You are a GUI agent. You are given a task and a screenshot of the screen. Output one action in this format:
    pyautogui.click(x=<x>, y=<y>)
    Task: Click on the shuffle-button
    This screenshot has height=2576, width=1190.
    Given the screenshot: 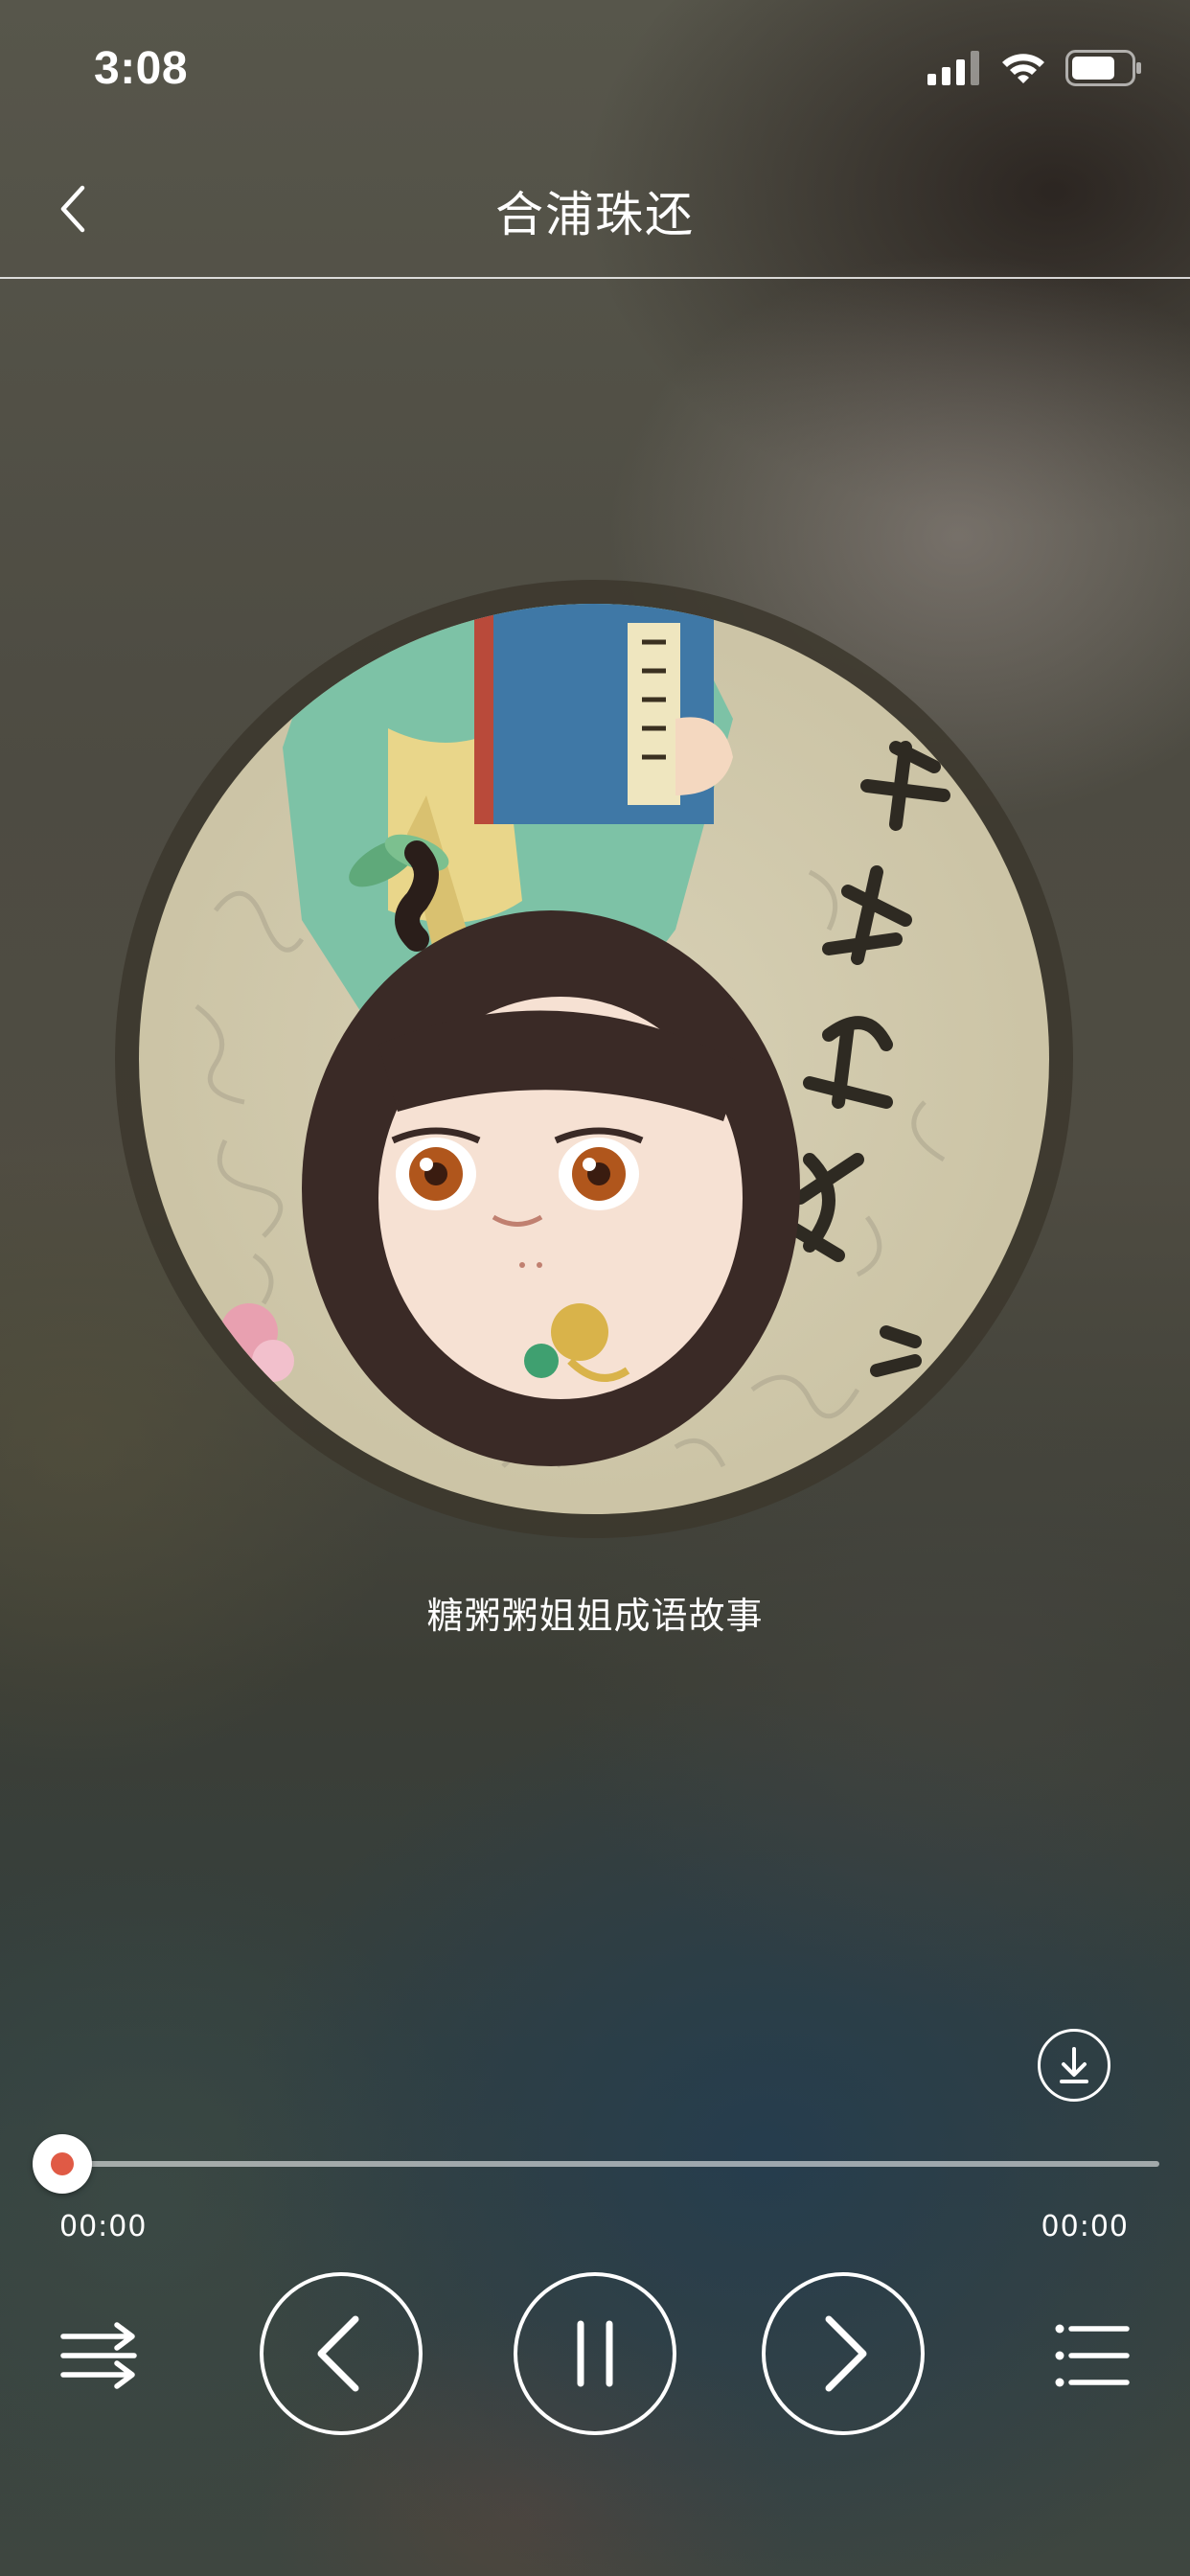 What is the action you would take?
    pyautogui.click(x=101, y=2355)
    